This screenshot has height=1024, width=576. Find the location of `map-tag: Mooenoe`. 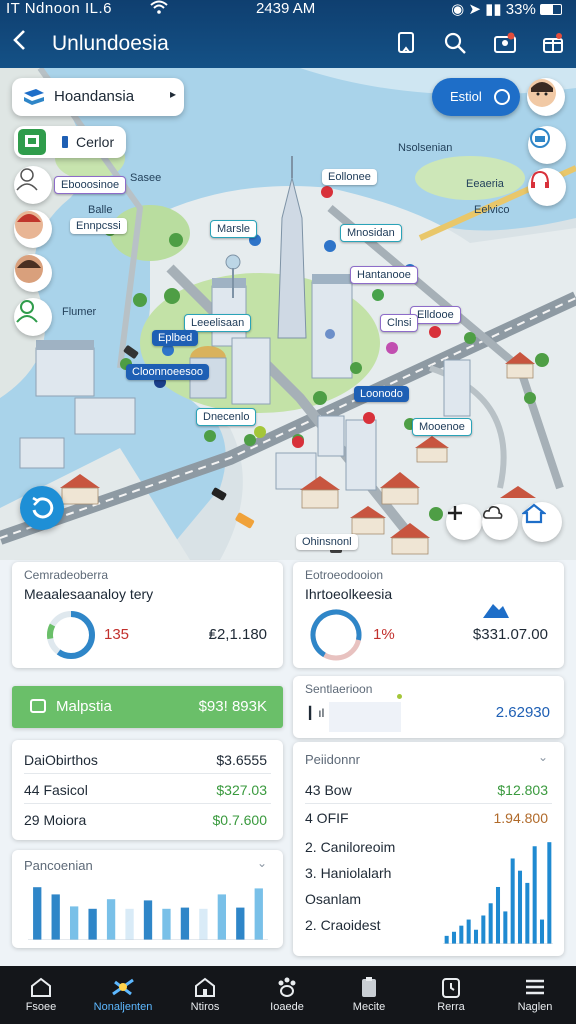

map-tag: Mooenoe is located at coordinates (442, 427).